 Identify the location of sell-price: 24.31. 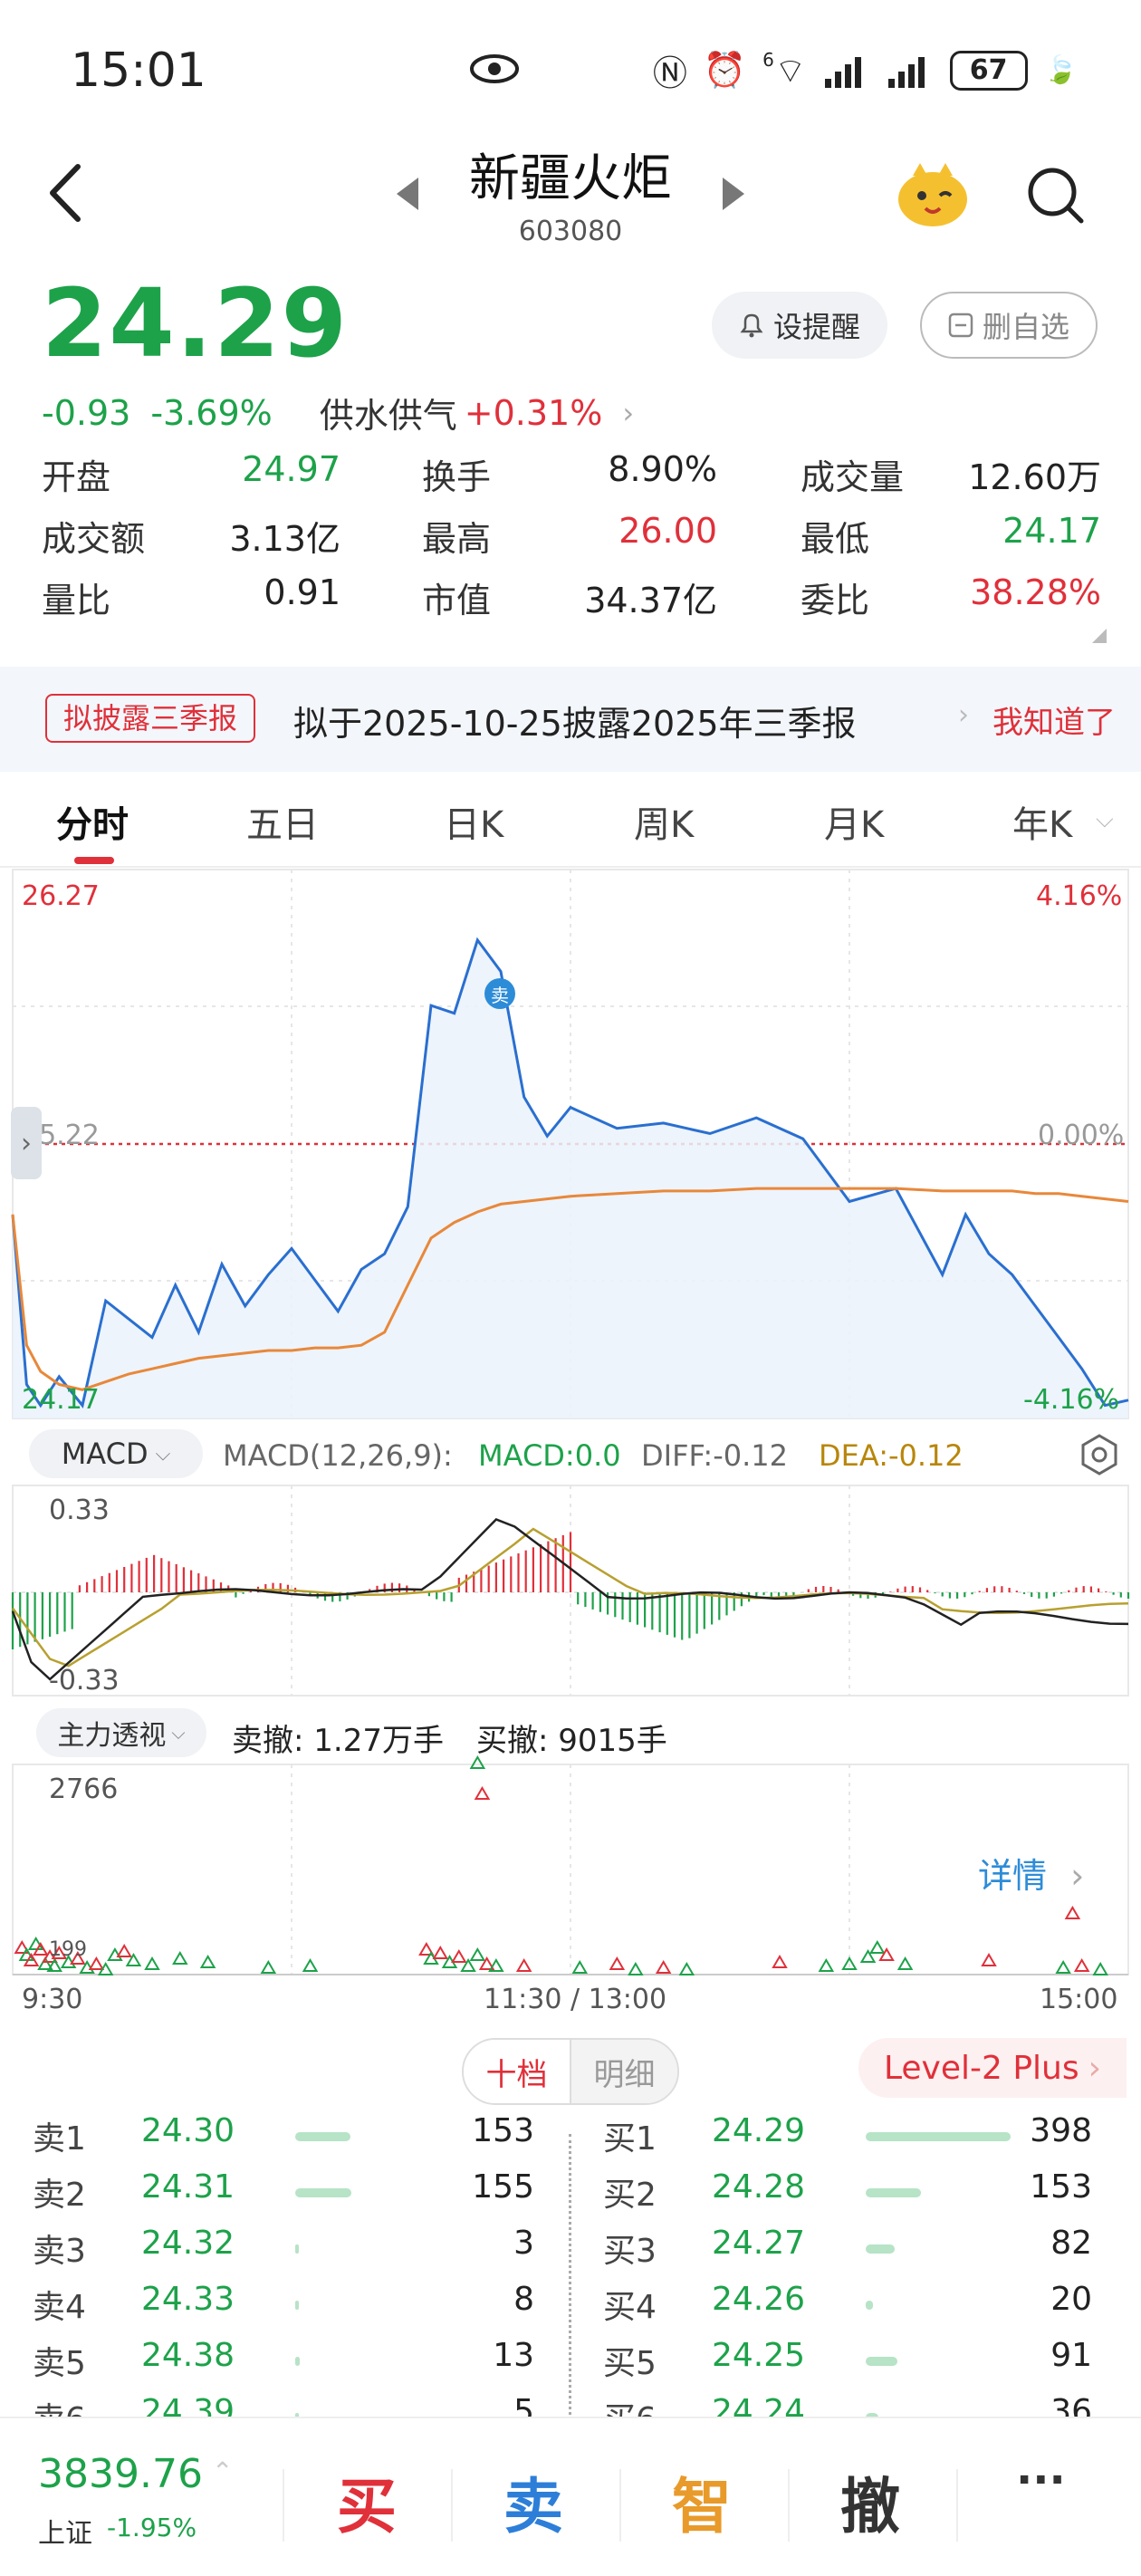
(188, 2187).